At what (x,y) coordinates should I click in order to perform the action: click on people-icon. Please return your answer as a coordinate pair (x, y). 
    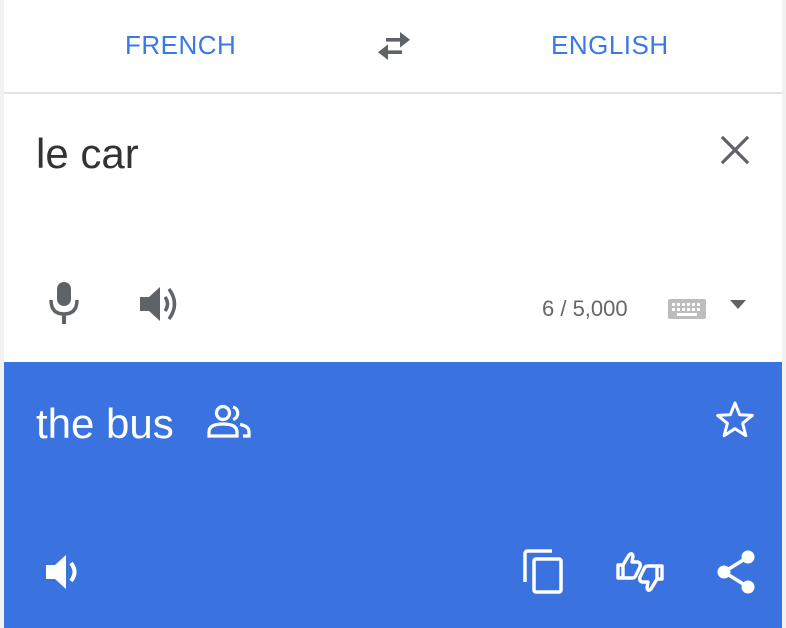
    Looking at the image, I should click on (229, 421).